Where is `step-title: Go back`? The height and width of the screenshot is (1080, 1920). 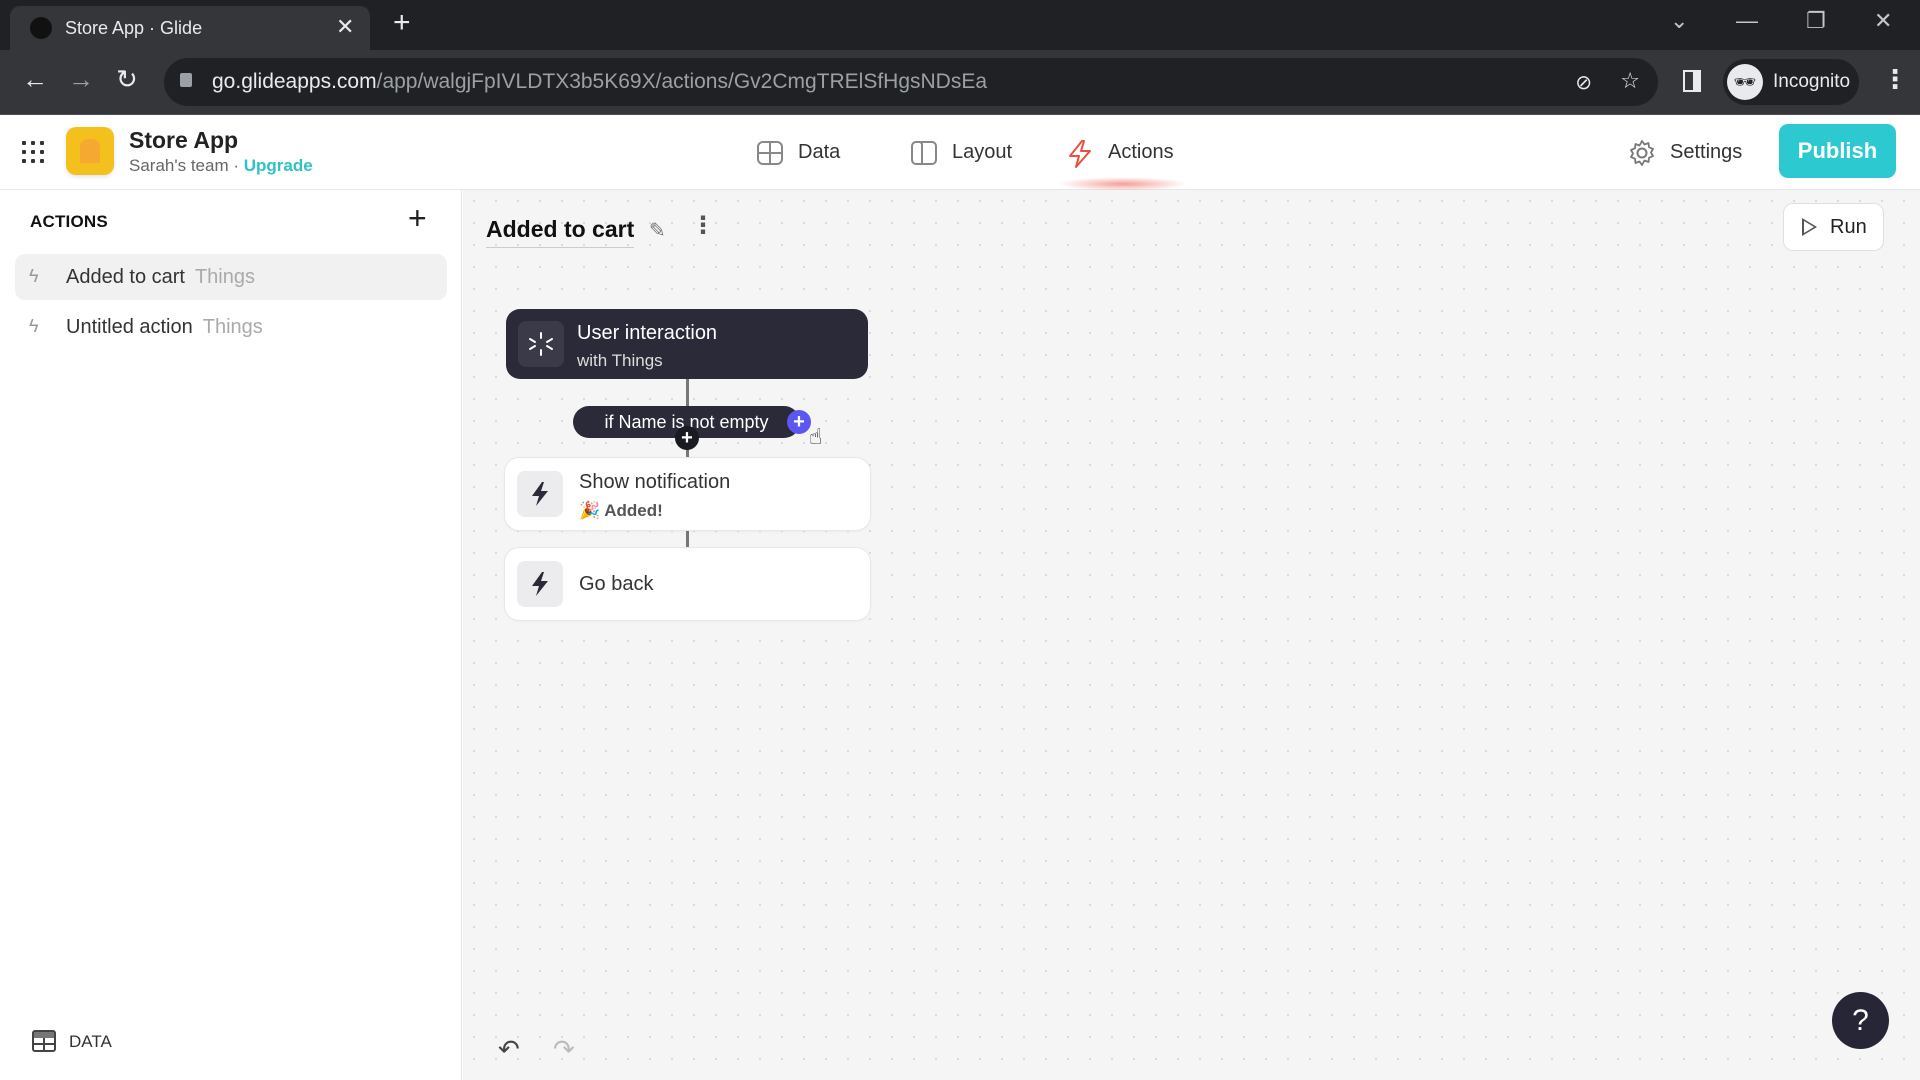
step-title: Go back is located at coordinates (616, 584).